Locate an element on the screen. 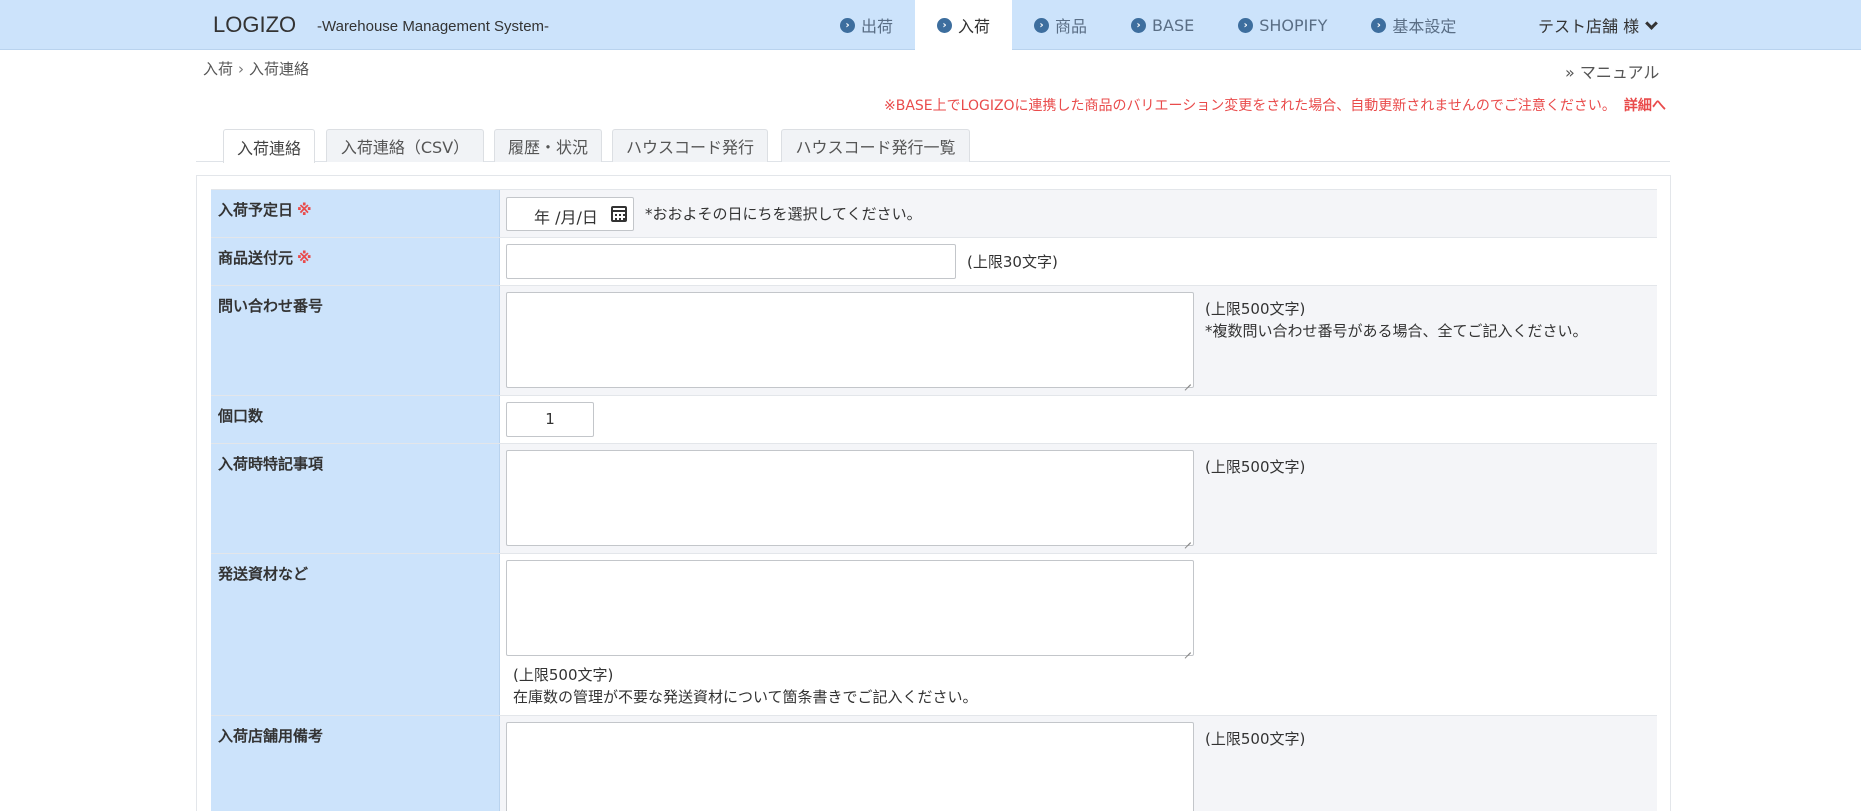 Image resolution: width=1861 pixels, height=811 pixels. pieces-cell: 1 is located at coordinates (1078, 419).